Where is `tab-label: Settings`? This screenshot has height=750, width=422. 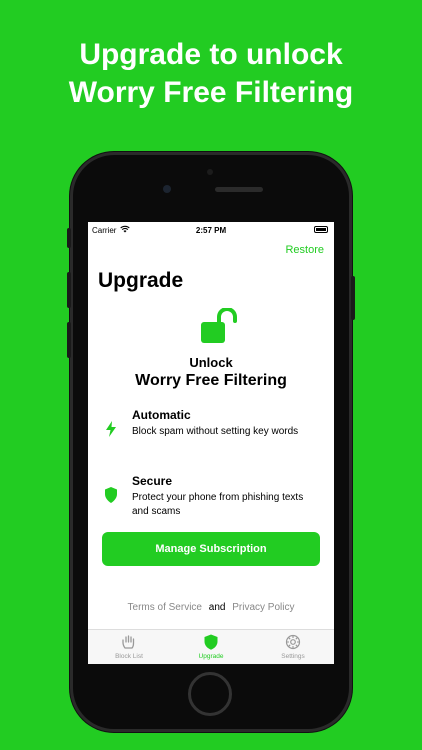
tab-label: Settings is located at coordinates (293, 656).